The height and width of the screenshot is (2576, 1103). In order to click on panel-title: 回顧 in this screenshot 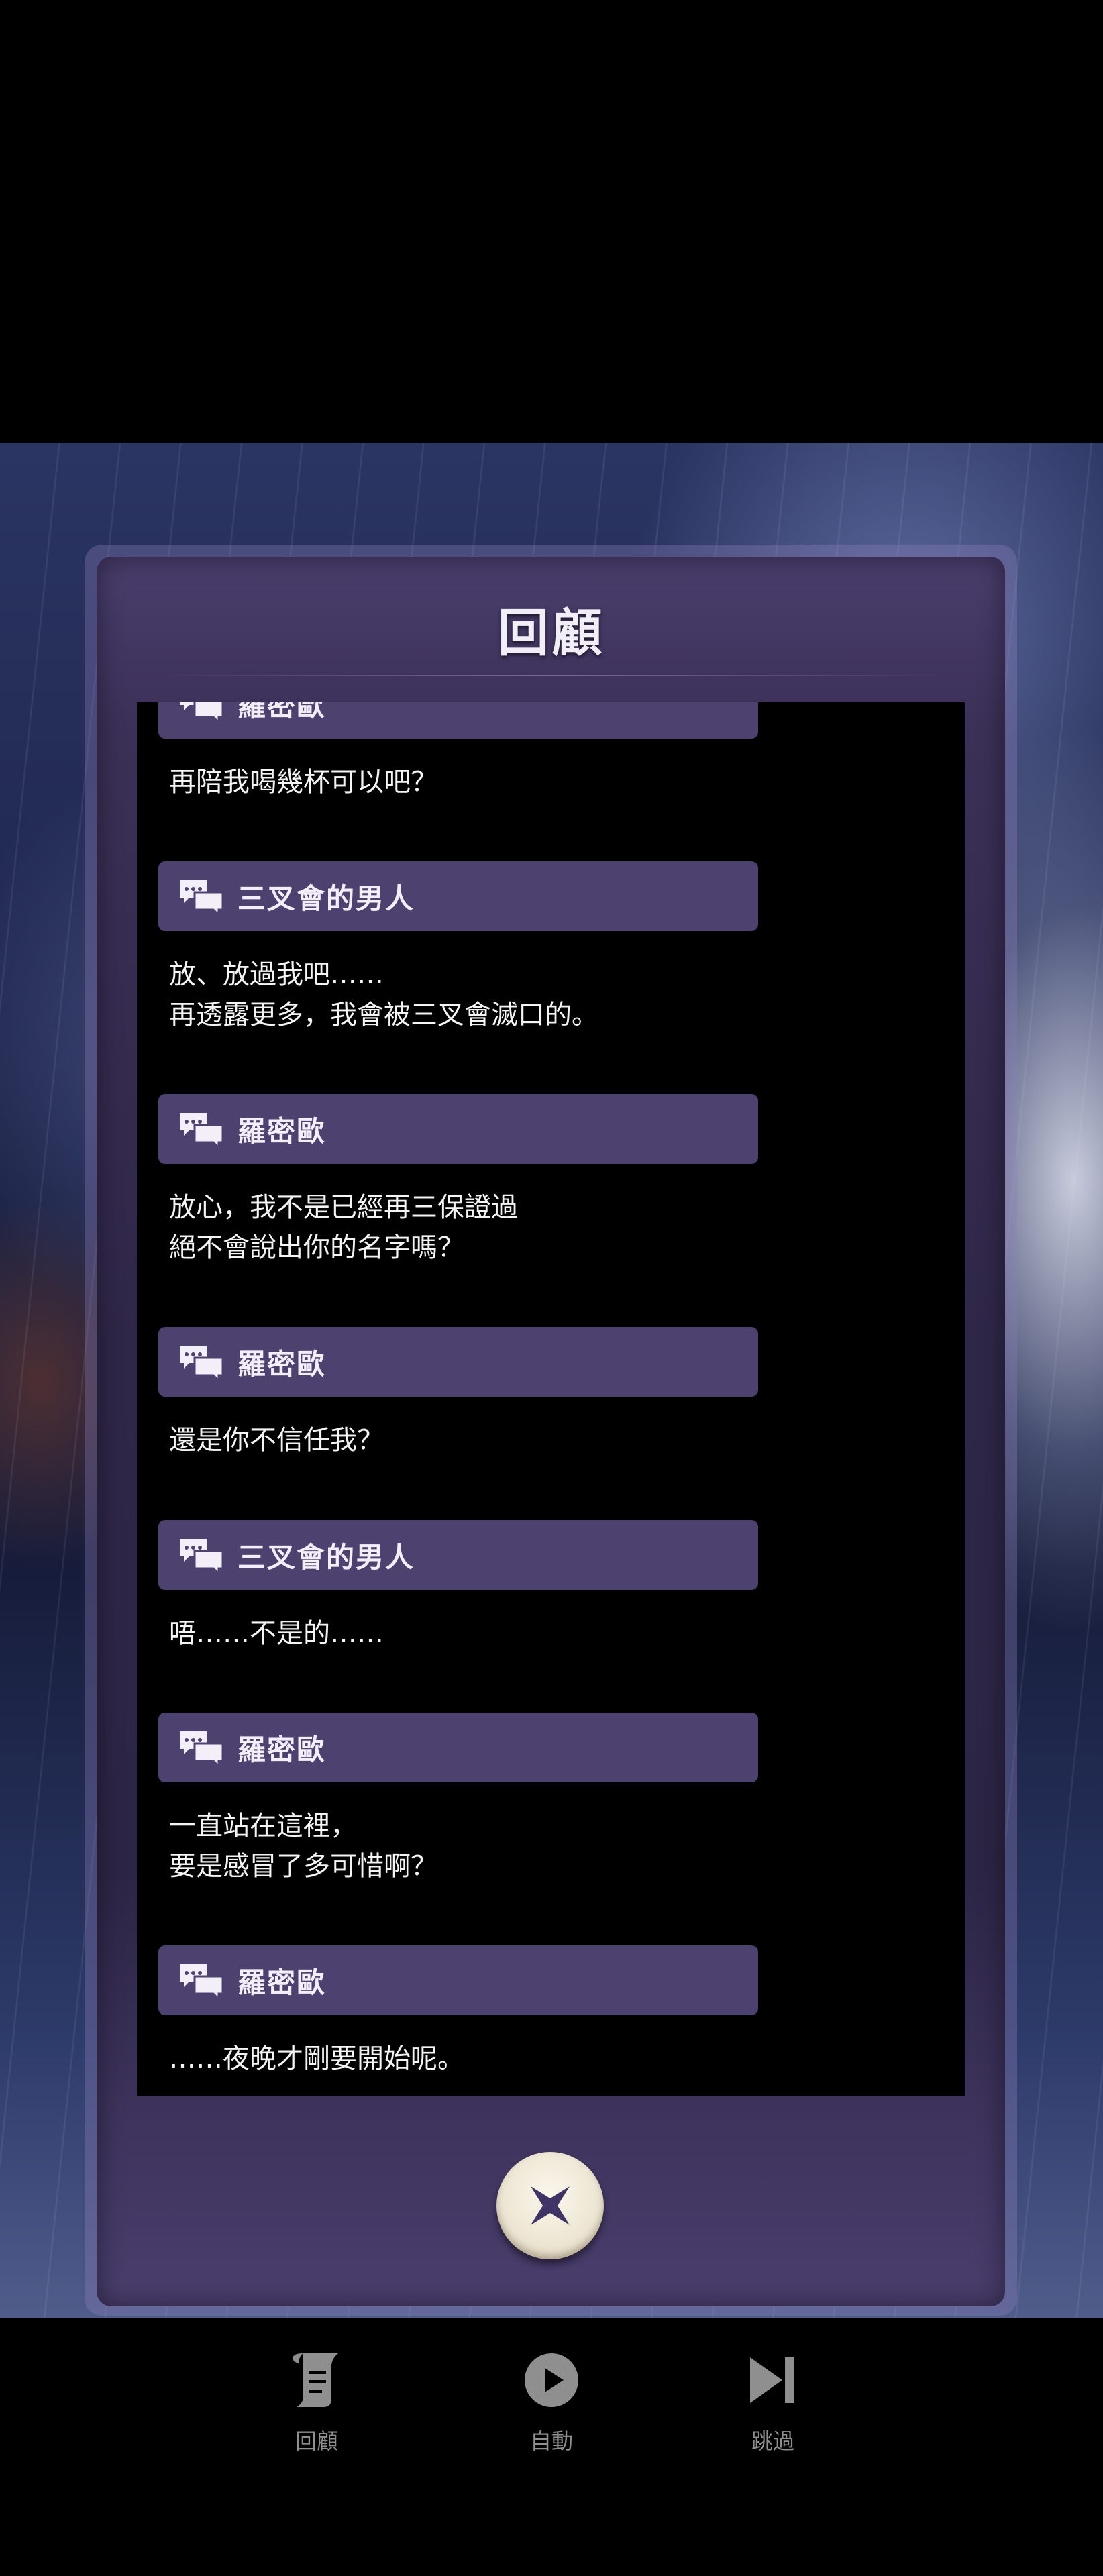, I will do `click(551, 633)`.